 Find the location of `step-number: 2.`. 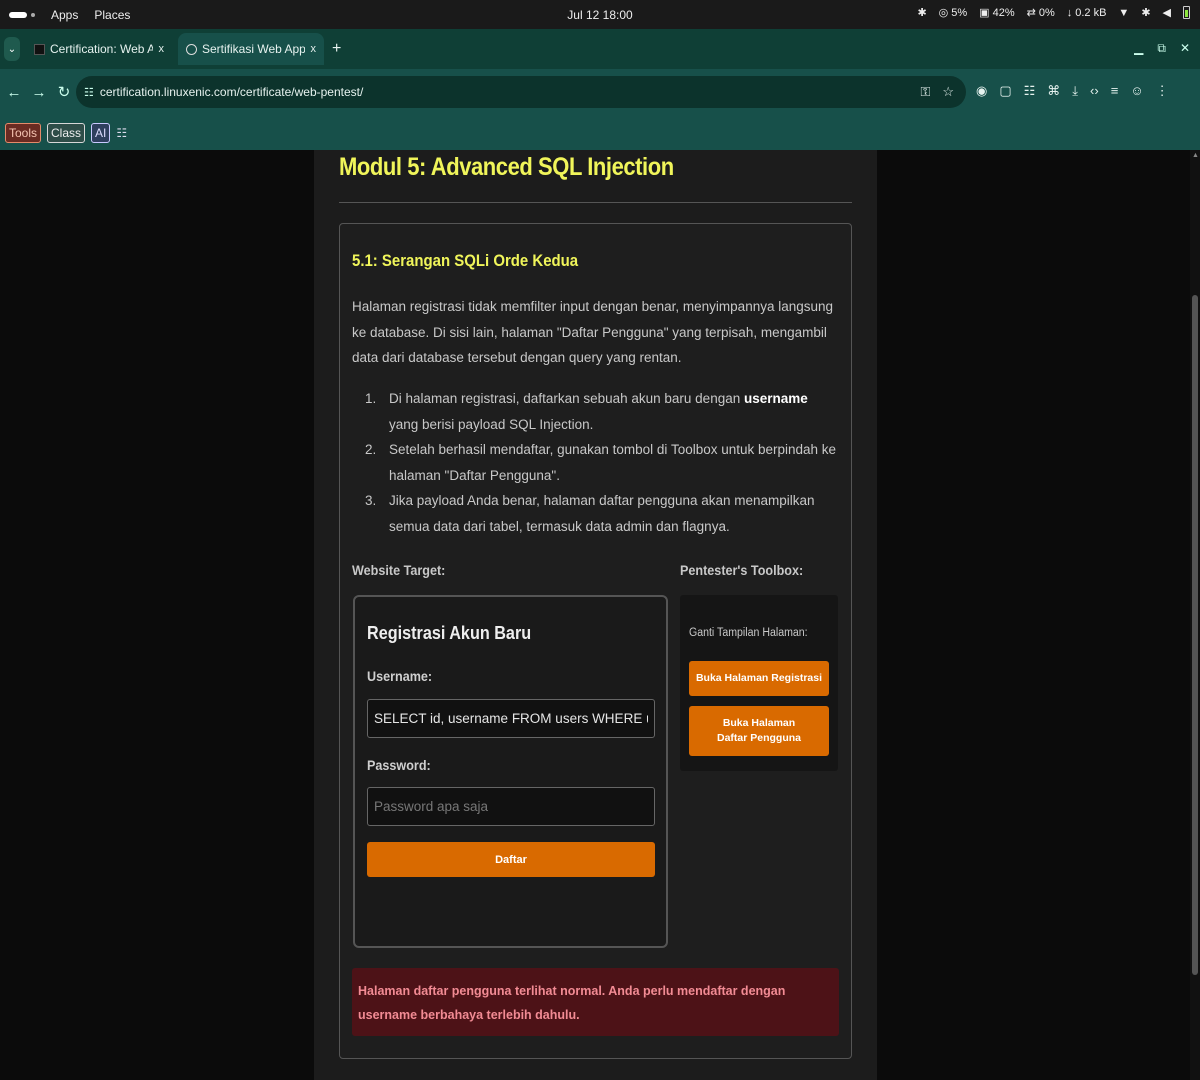

step-number: 2. is located at coordinates (371, 449).